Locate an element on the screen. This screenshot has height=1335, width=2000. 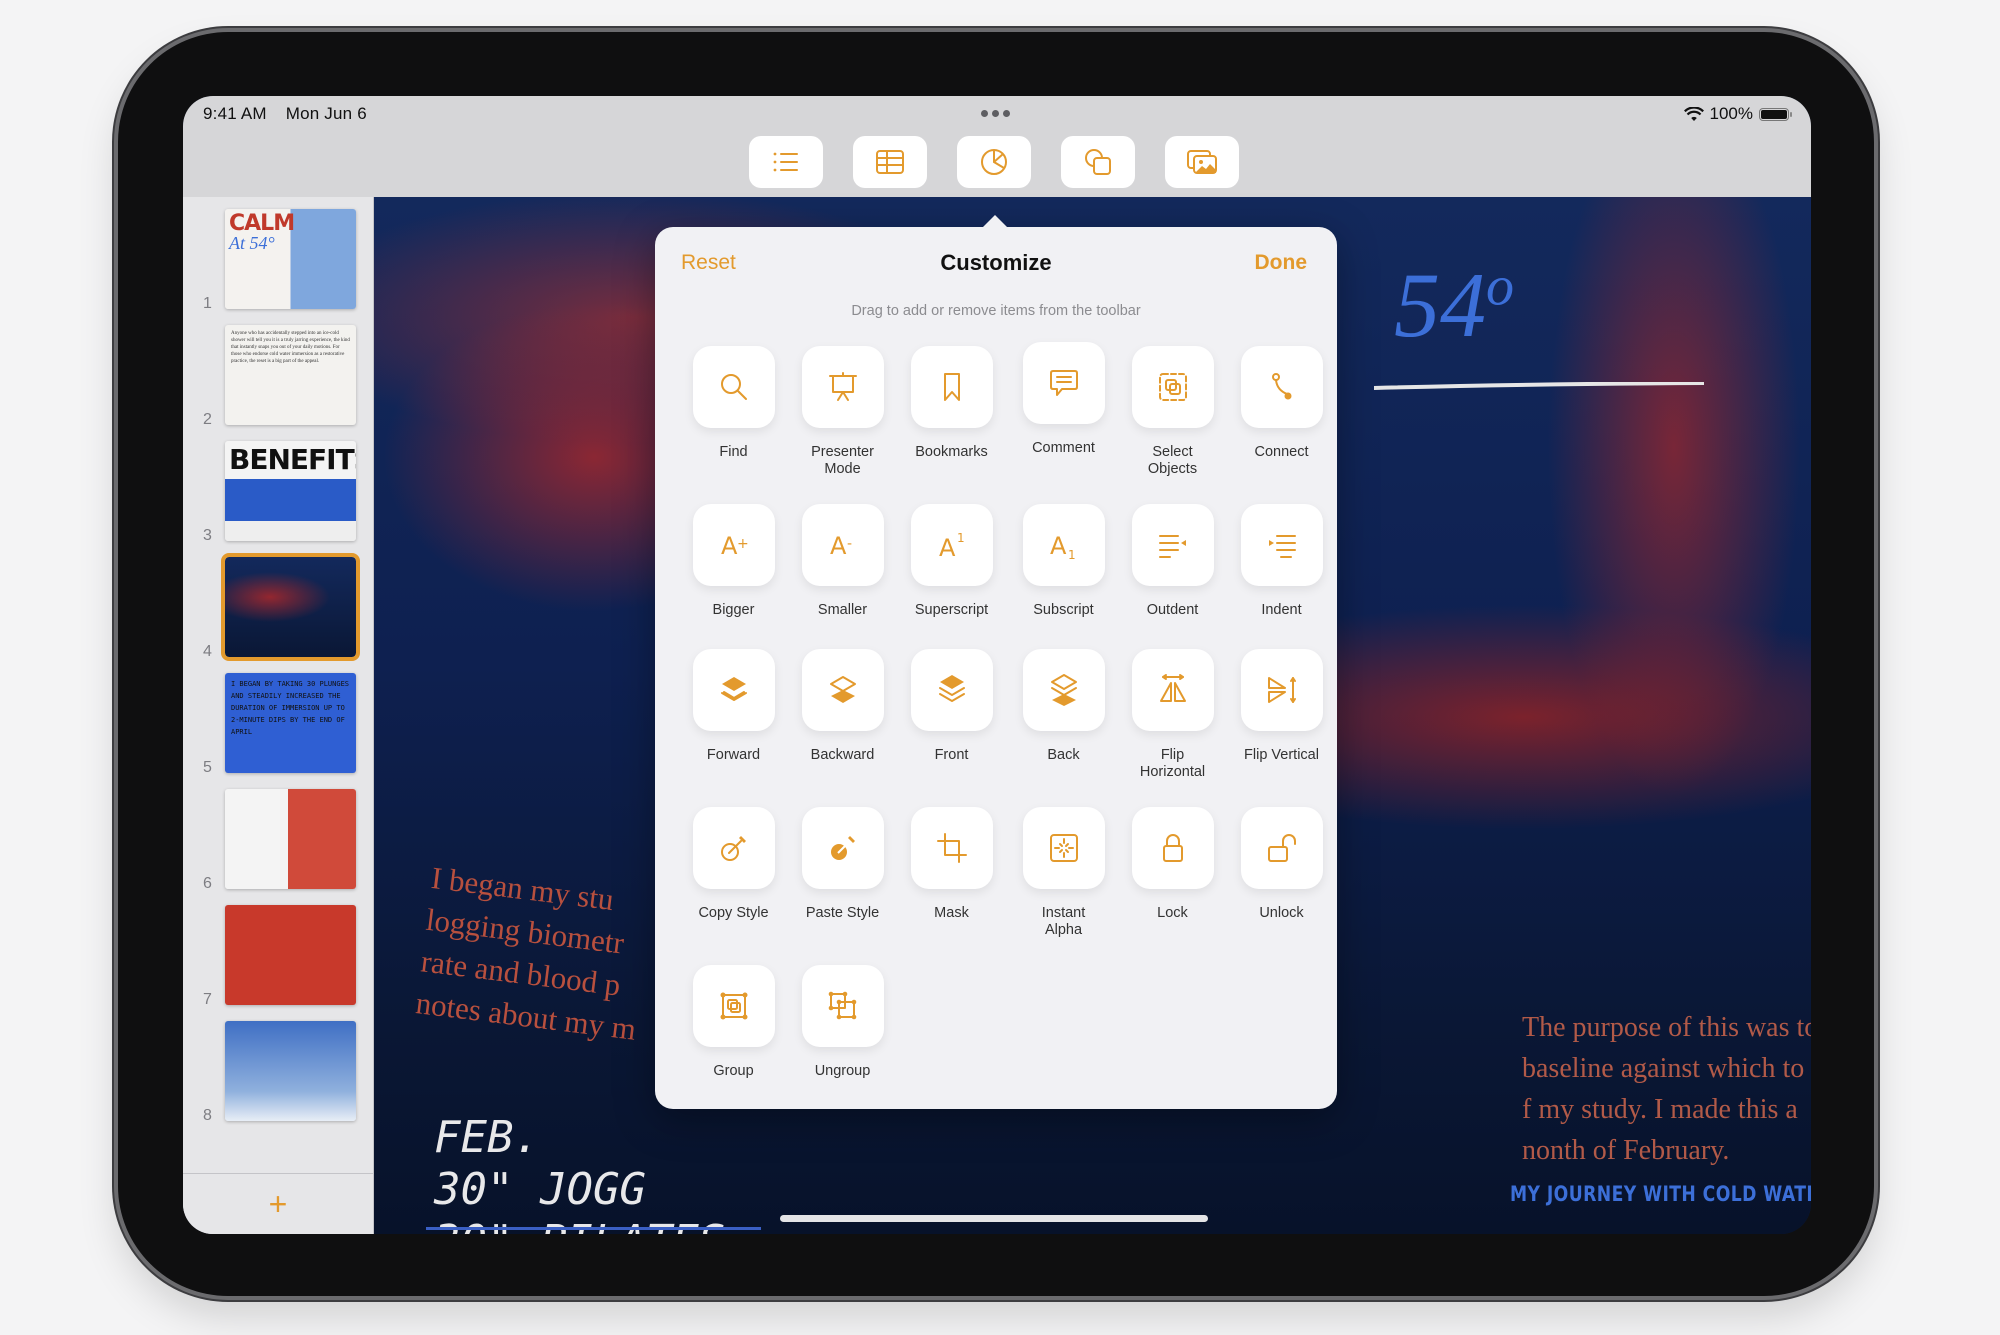
add-slide-button: + is located at coordinates (278, 1203).